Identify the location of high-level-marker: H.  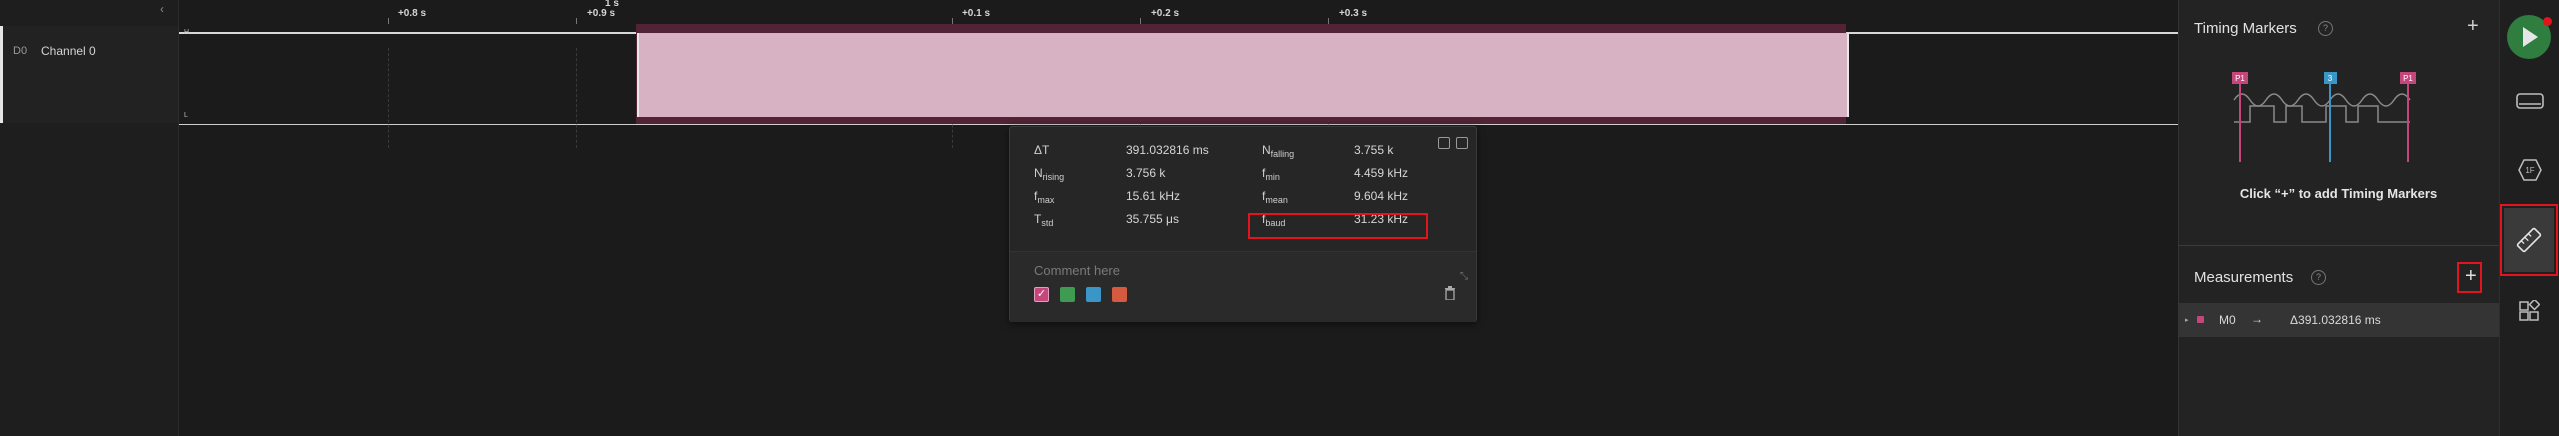
(187, 32).